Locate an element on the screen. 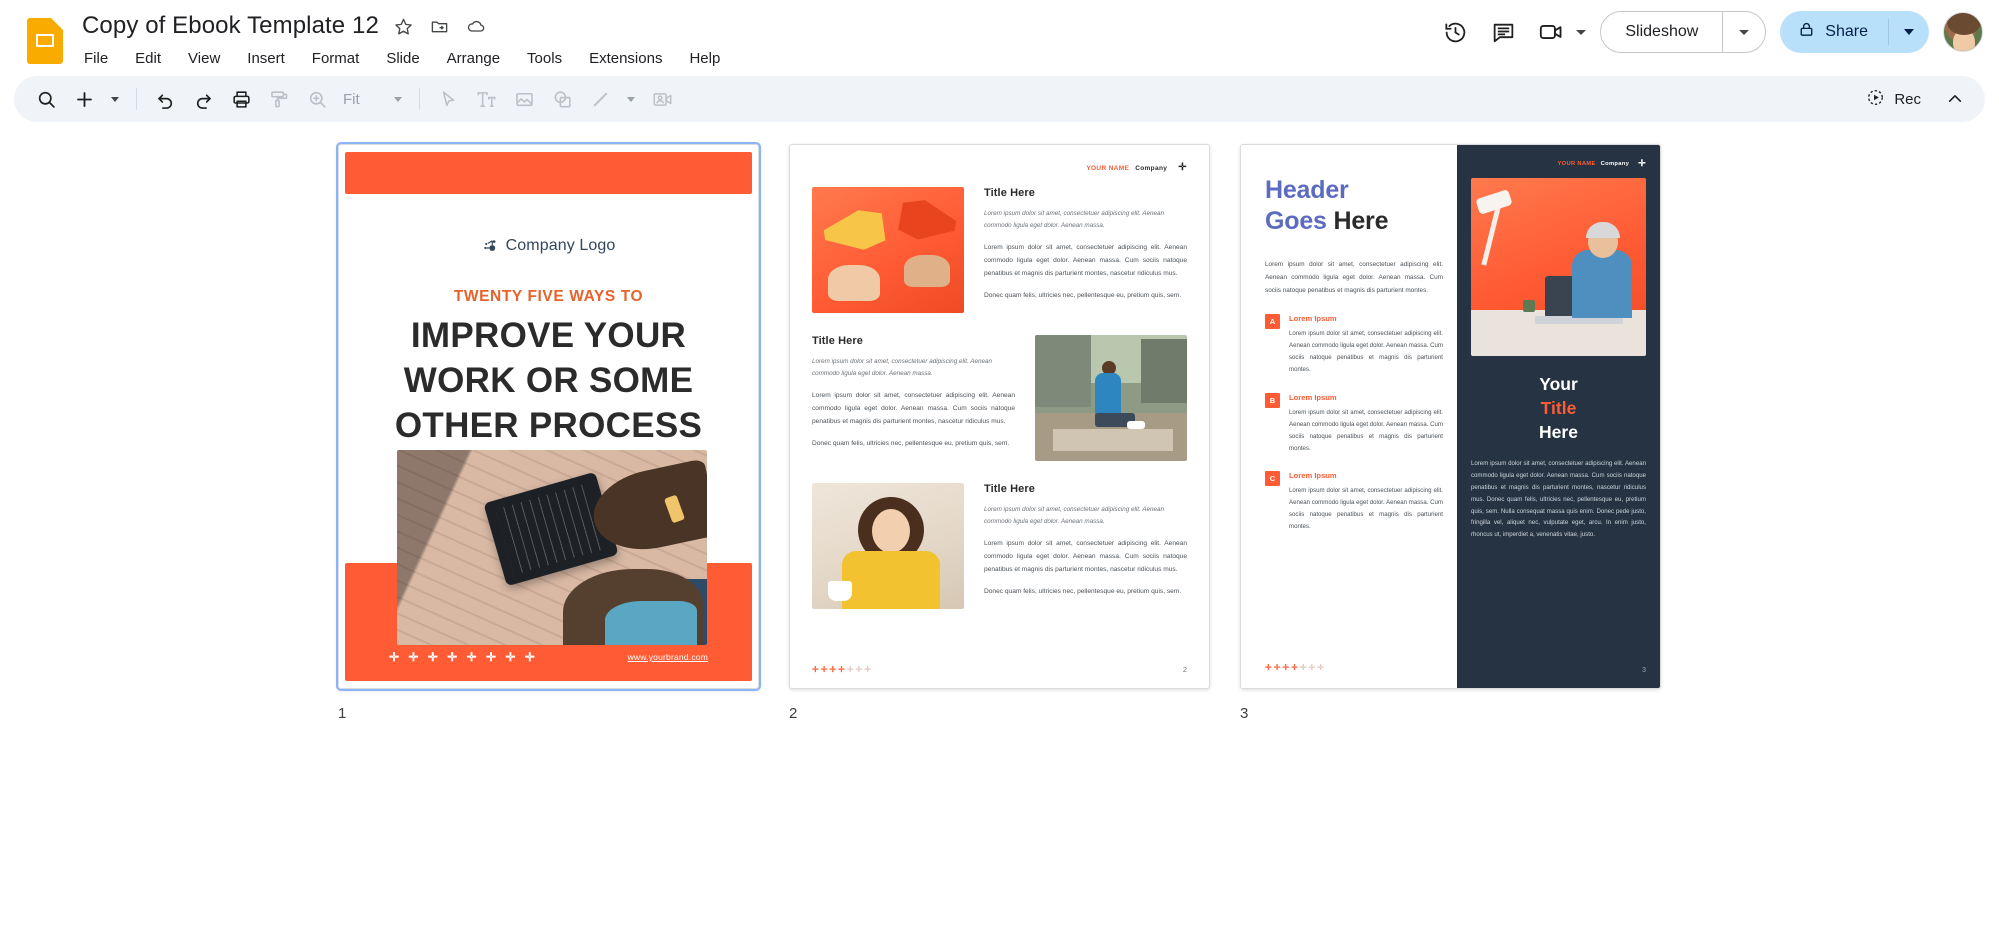  slide2-brandbar: YOUR NAME Company ✛ is located at coordinates (999, 168).